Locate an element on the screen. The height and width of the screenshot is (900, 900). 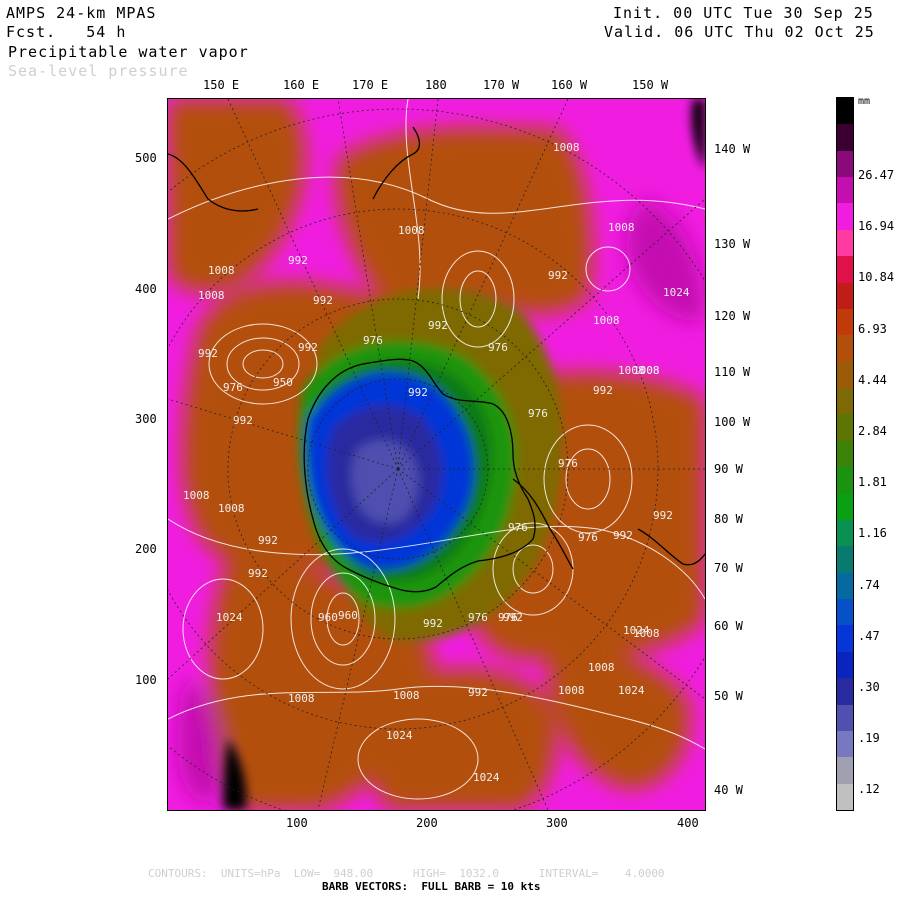
colorbar is located at coordinates (845, 454).